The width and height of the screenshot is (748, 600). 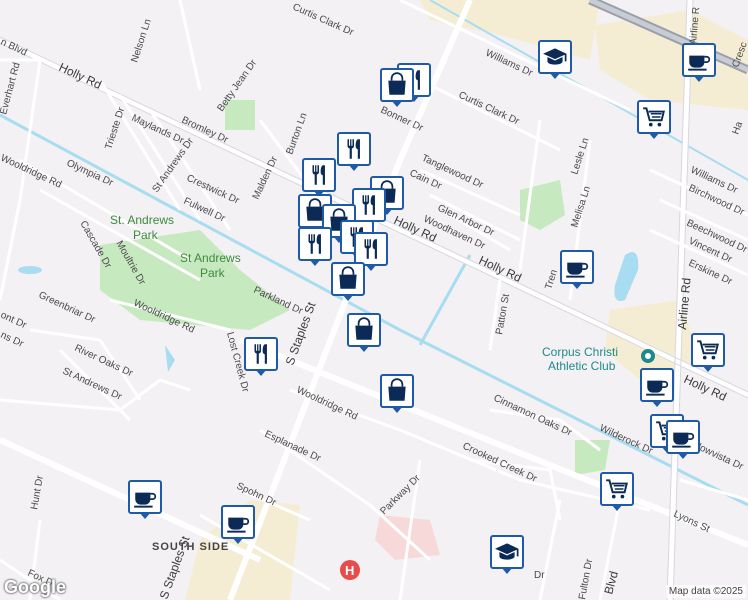 I want to click on hospital-icon: H, so click(x=350, y=570).